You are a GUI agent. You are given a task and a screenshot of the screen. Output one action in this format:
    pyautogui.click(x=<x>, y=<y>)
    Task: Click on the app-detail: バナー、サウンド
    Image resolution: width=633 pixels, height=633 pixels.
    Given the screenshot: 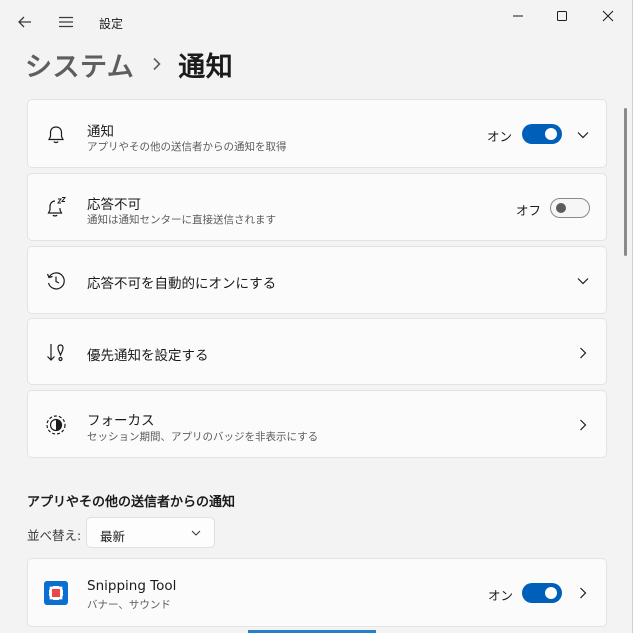 What is the action you would take?
    pyautogui.click(x=129, y=605)
    